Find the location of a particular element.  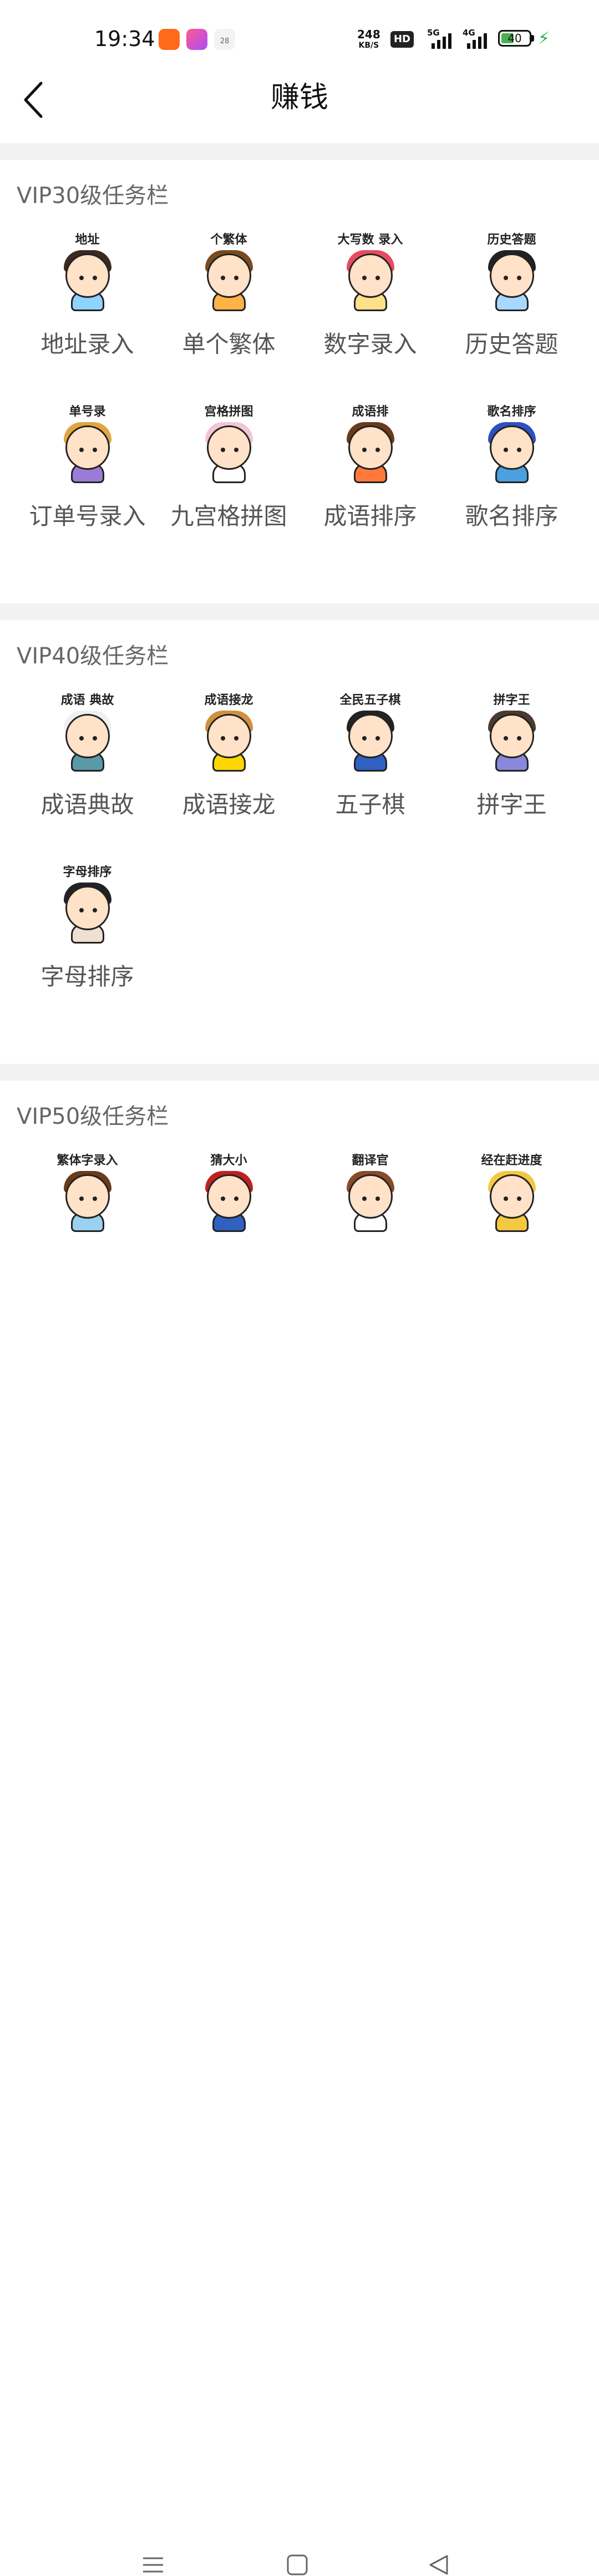

sticker-caption: 猜大小 is located at coordinates (228, 1161).